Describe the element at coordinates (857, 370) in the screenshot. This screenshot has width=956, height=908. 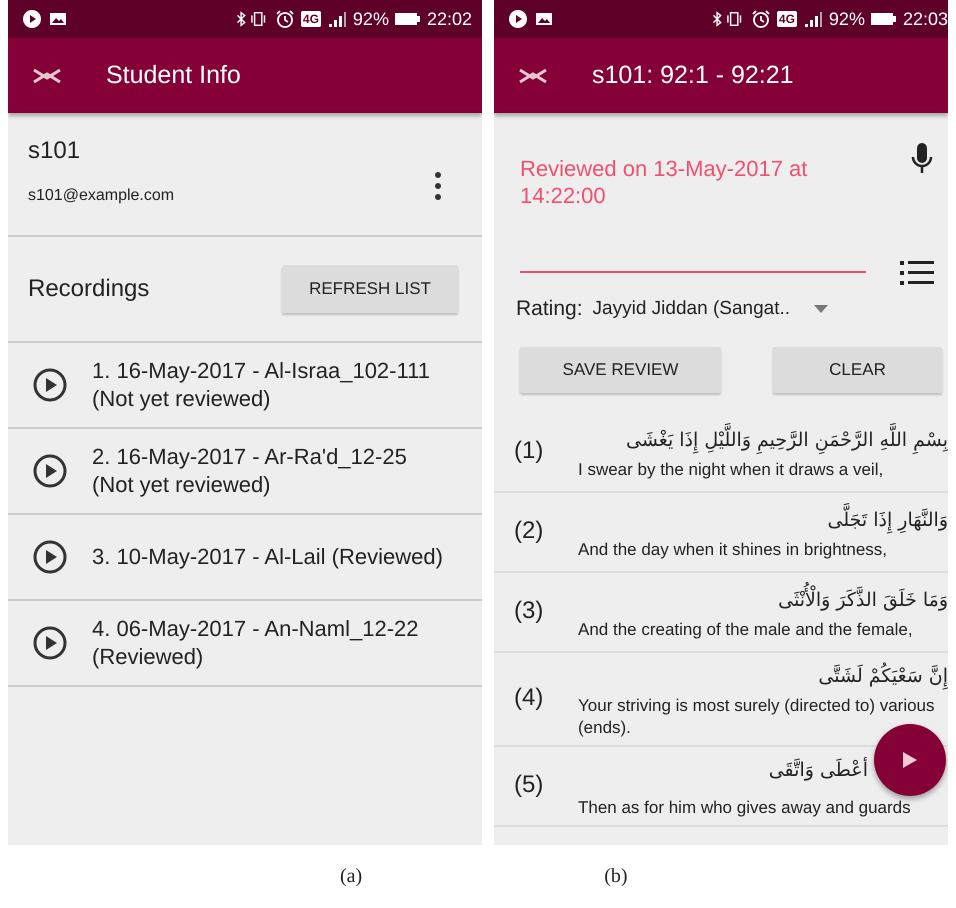
I see `review-action-button: CLEAR` at that location.